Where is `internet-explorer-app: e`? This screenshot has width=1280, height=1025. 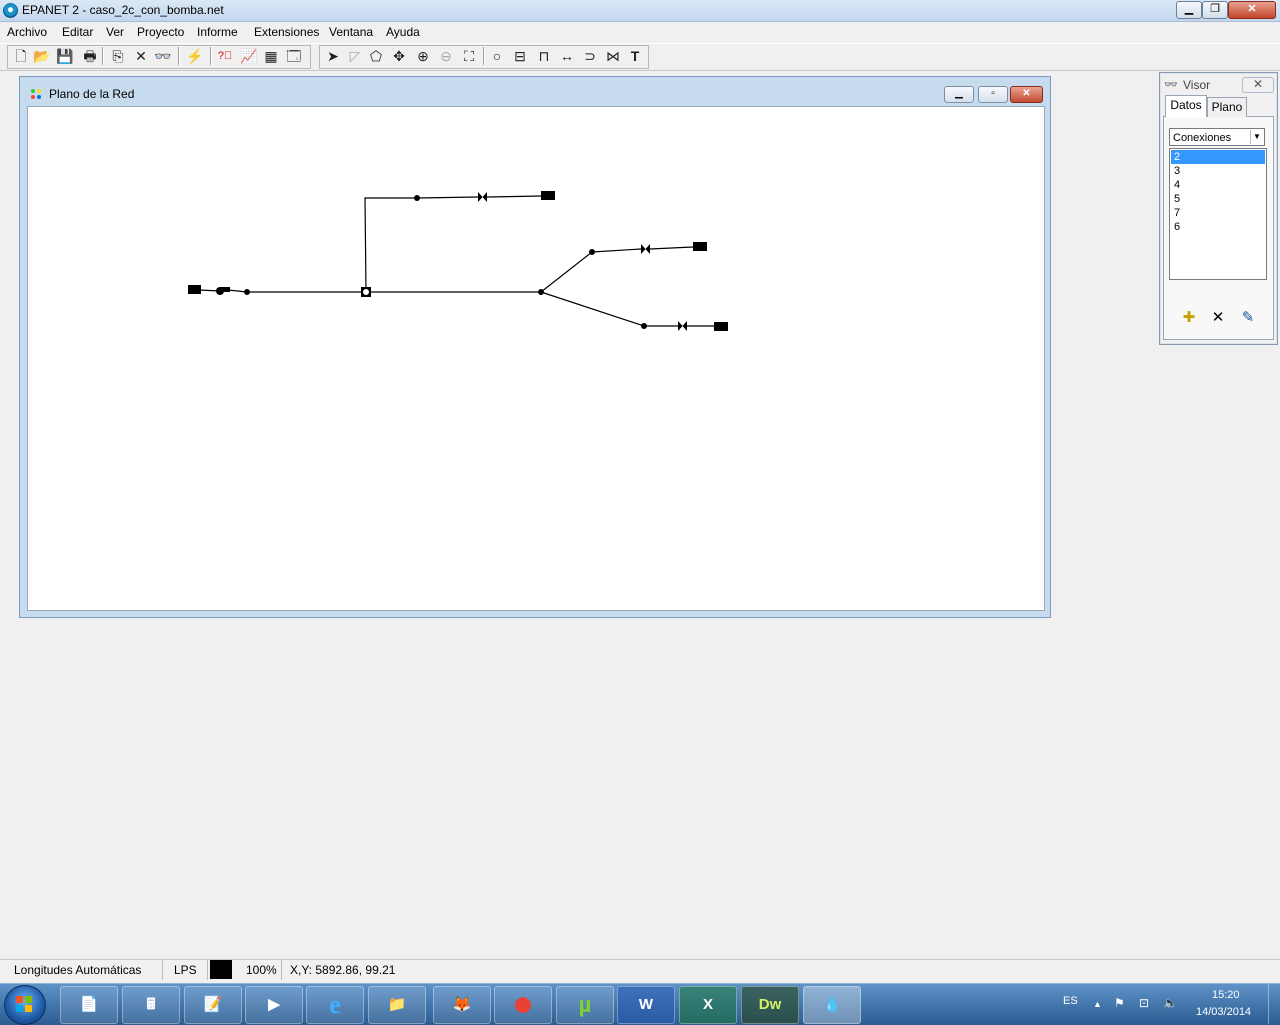 internet-explorer-app: e is located at coordinates (335, 1005).